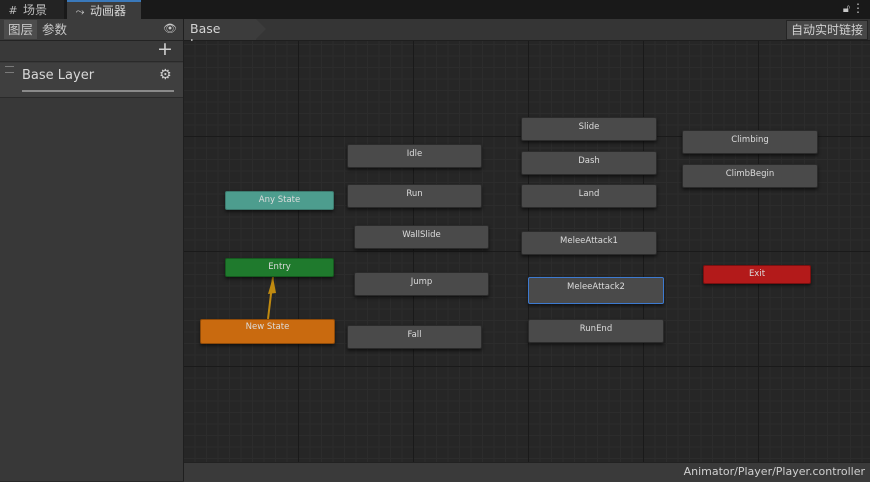  Describe the element at coordinates (414, 337) in the screenshot. I see `state-fall: Fall` at that location.